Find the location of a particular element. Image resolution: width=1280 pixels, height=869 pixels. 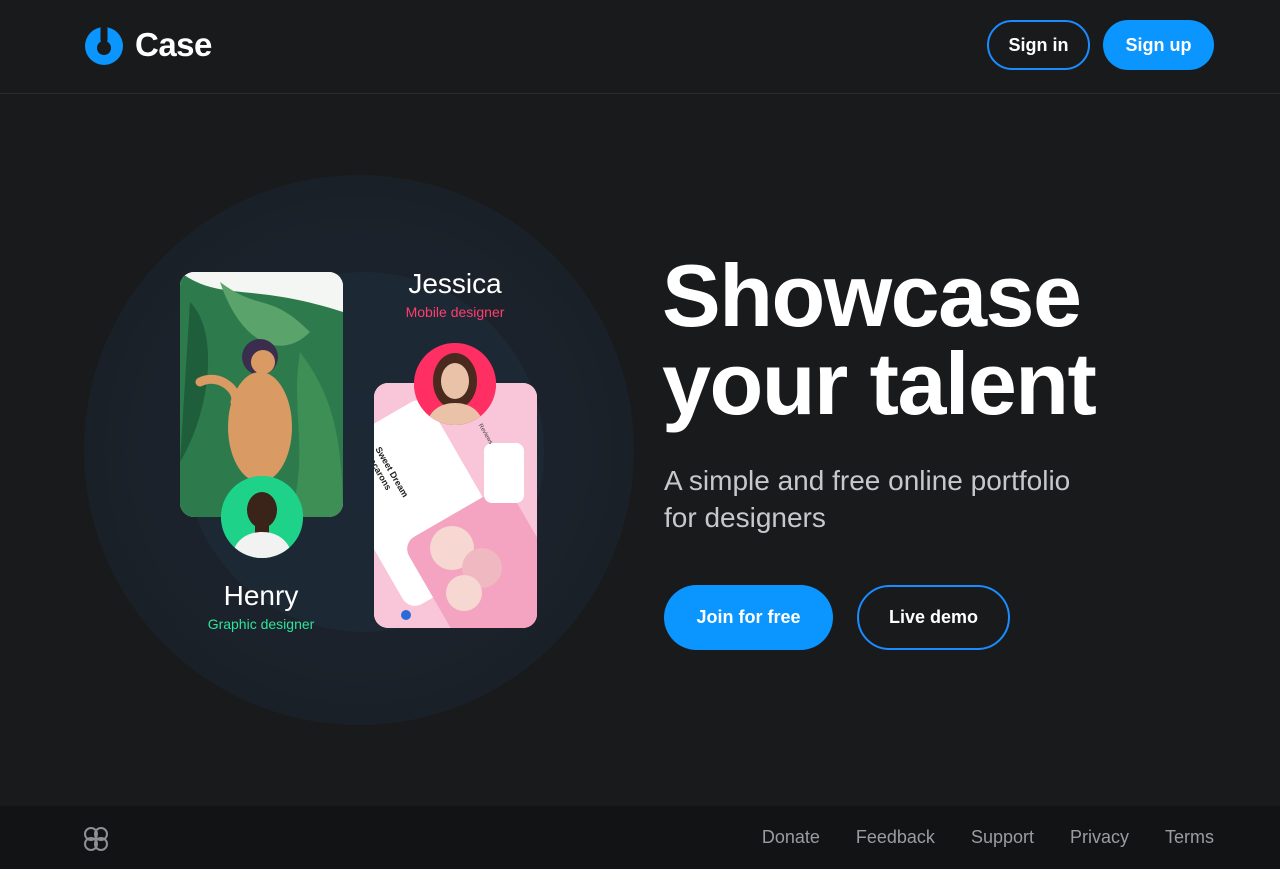

sign-in-button: Sign in is located at coordinates (1038, 45).